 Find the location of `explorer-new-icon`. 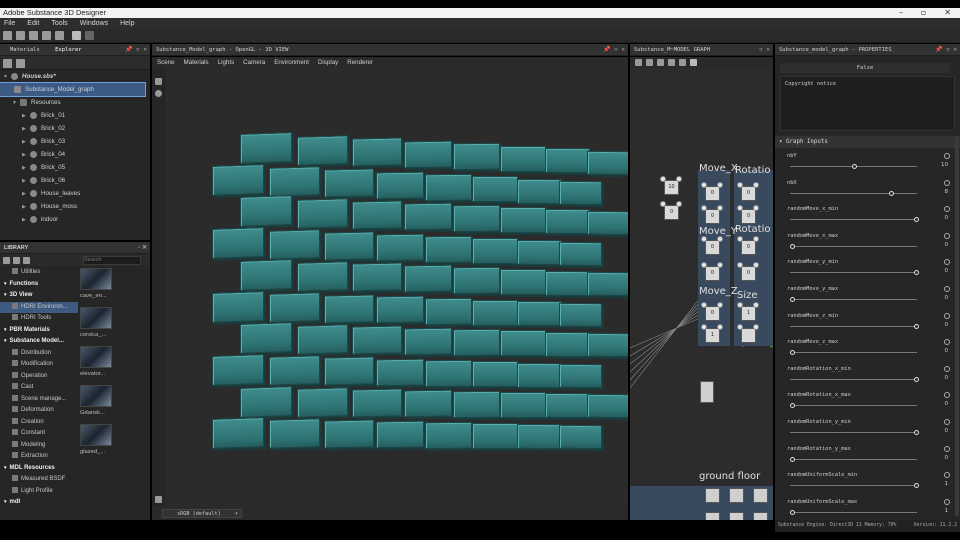

explorer-new-icon is located at coordinates (7, 63).